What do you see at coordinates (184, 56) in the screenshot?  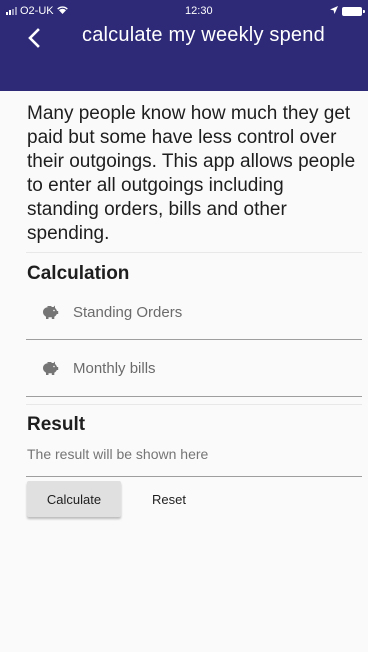 I see `app-bar: calculate my weekly spend` at bounding box center [184, 56].